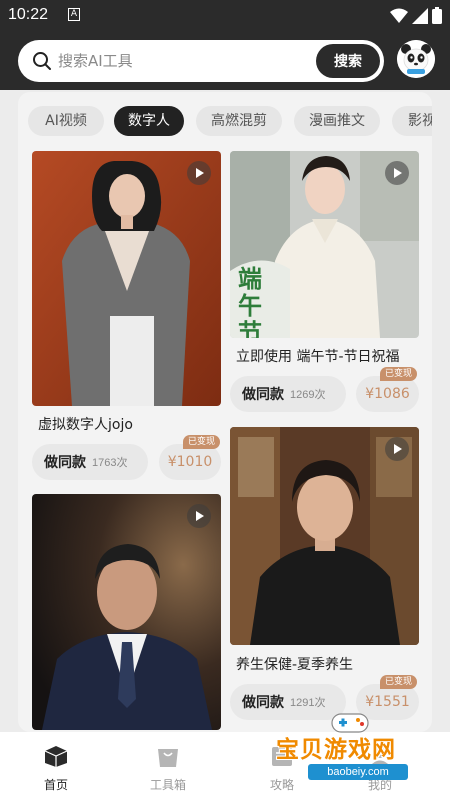  What do you see at coordinates (168, 758) in the screenshot?
I see `toolbox-icon` at bounding box center [168, 758].